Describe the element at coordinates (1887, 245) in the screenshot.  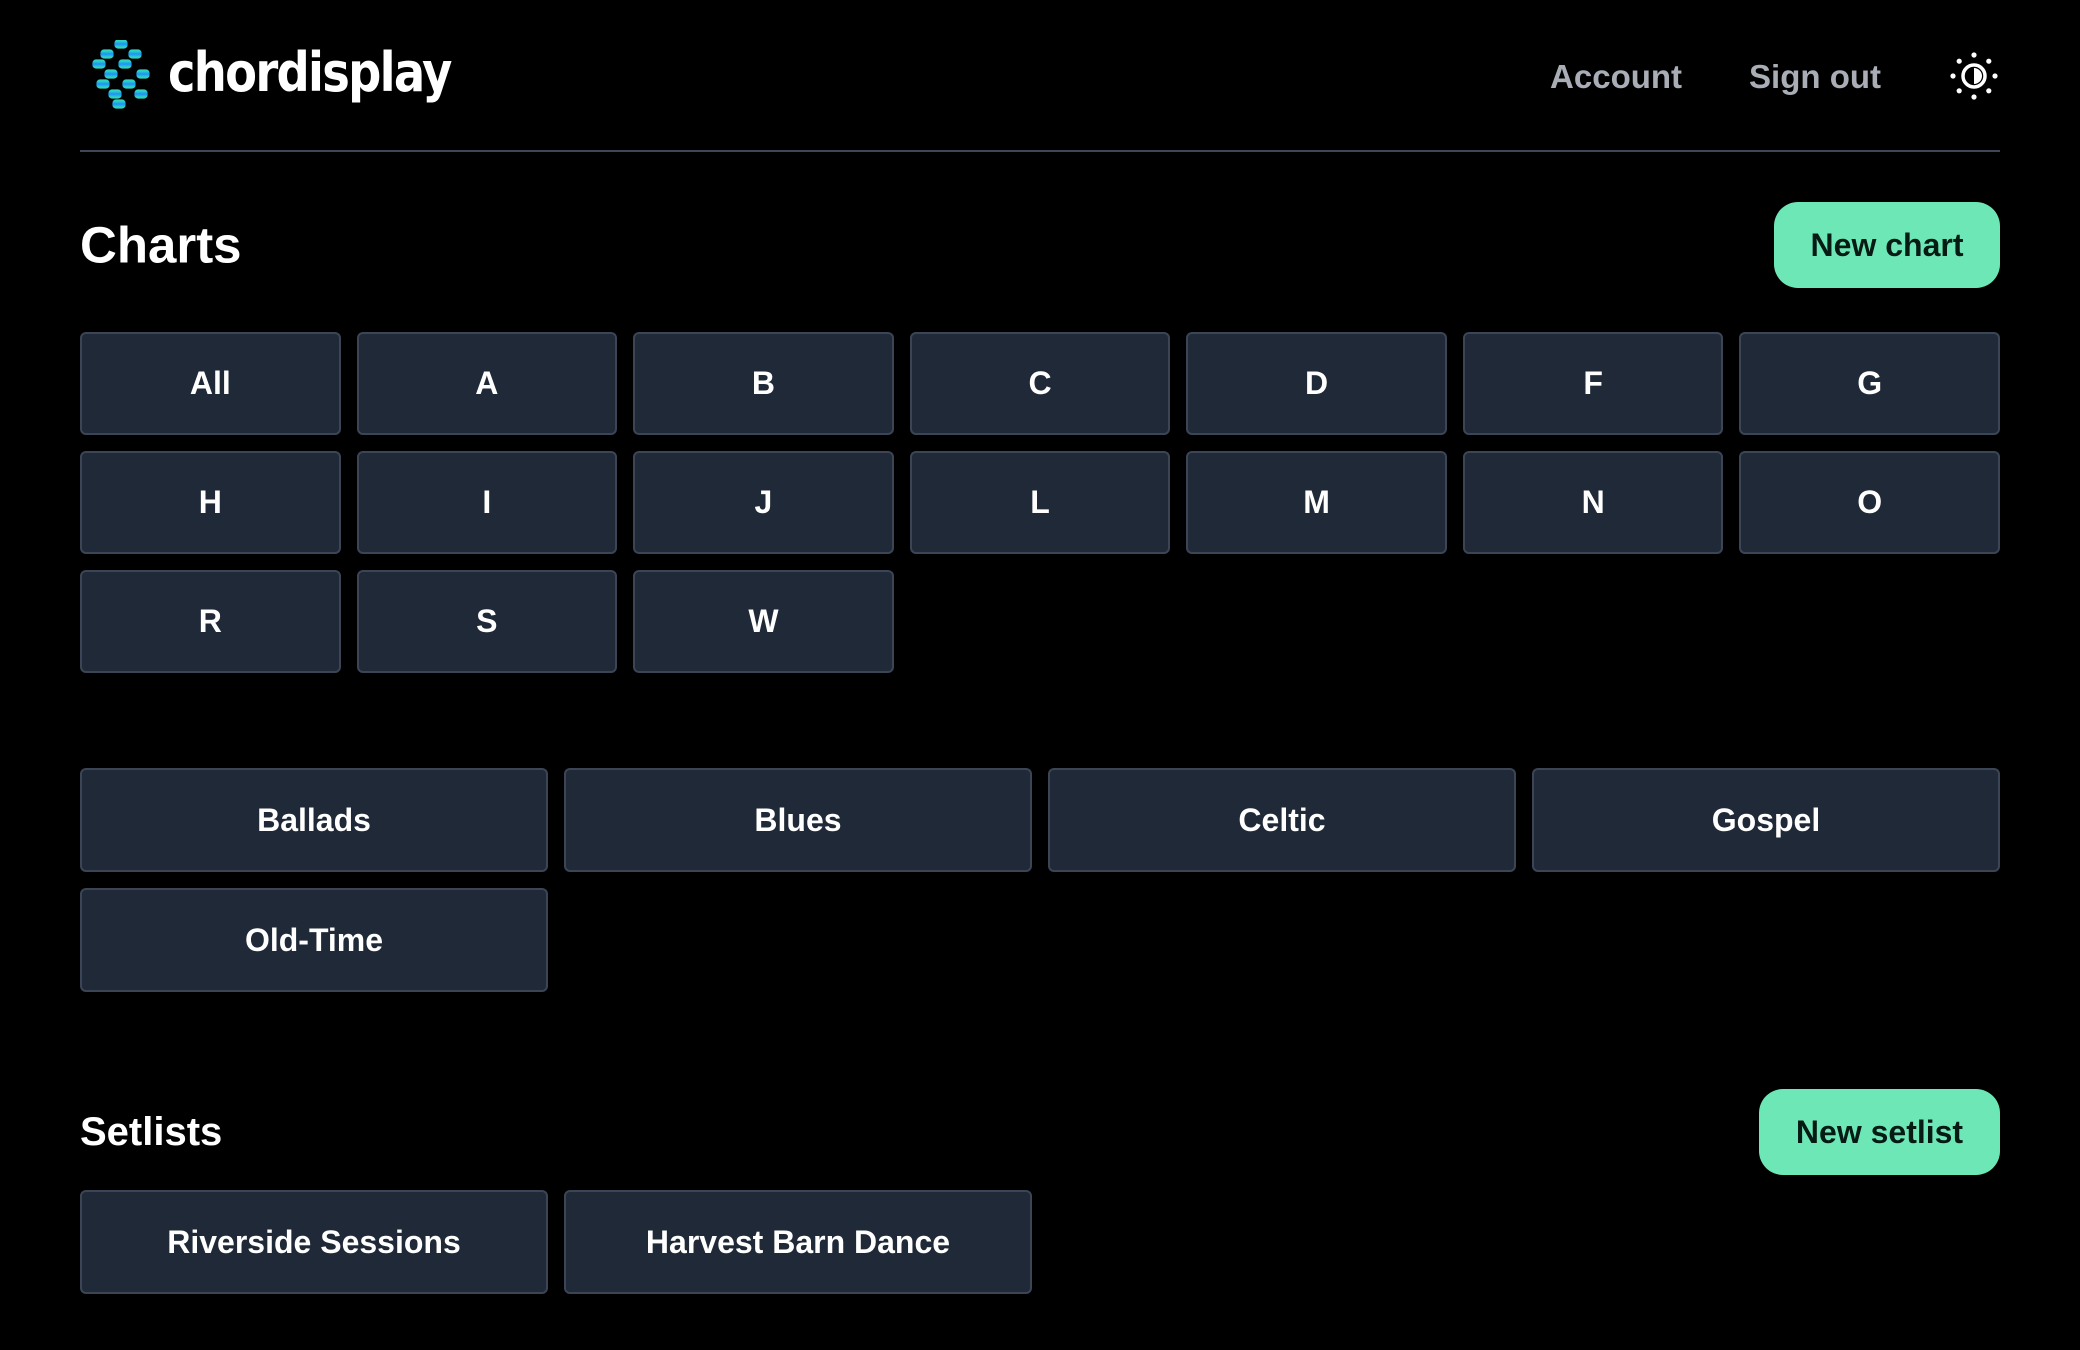
I see `new-chart-button: New chart` at that location.